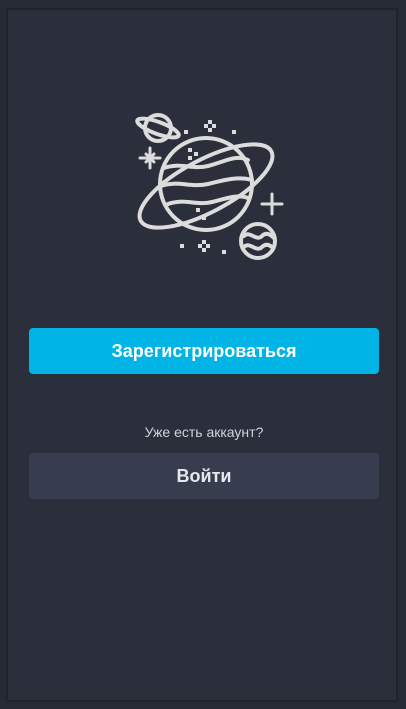 The image size is (406, 709). What do you see at coordinates (204, 476) in the screenshot?
I see `login-button: Войти` at bounding box center [204, 476].